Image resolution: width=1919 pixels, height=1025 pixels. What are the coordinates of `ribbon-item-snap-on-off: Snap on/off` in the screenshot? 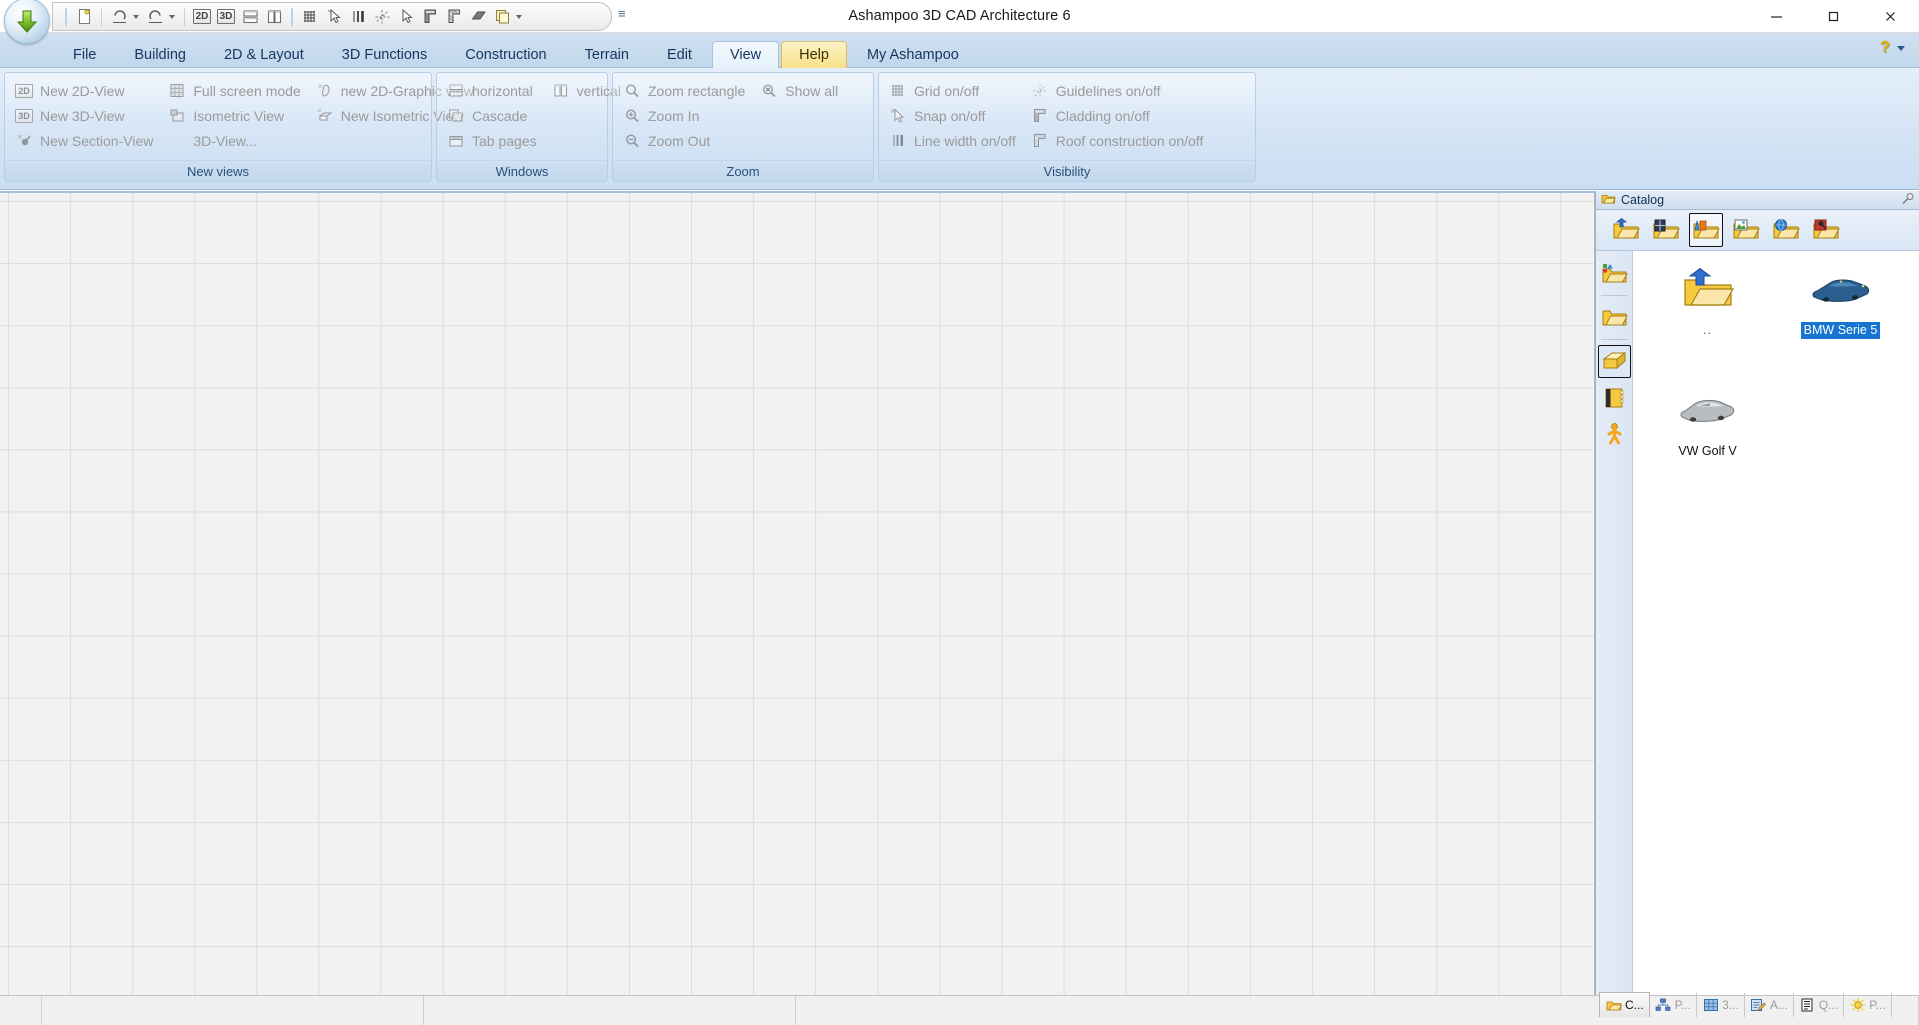 It's located at (954, 115).